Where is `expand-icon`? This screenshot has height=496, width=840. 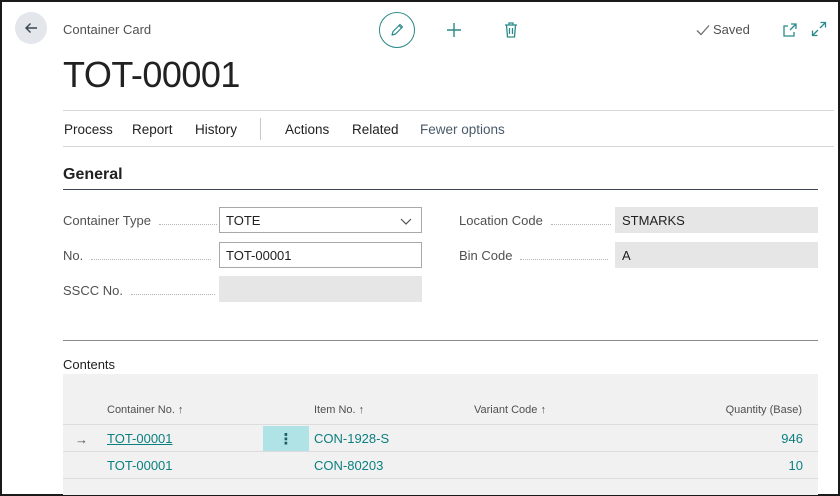
expand-icon is located at coordinates (819, 29).